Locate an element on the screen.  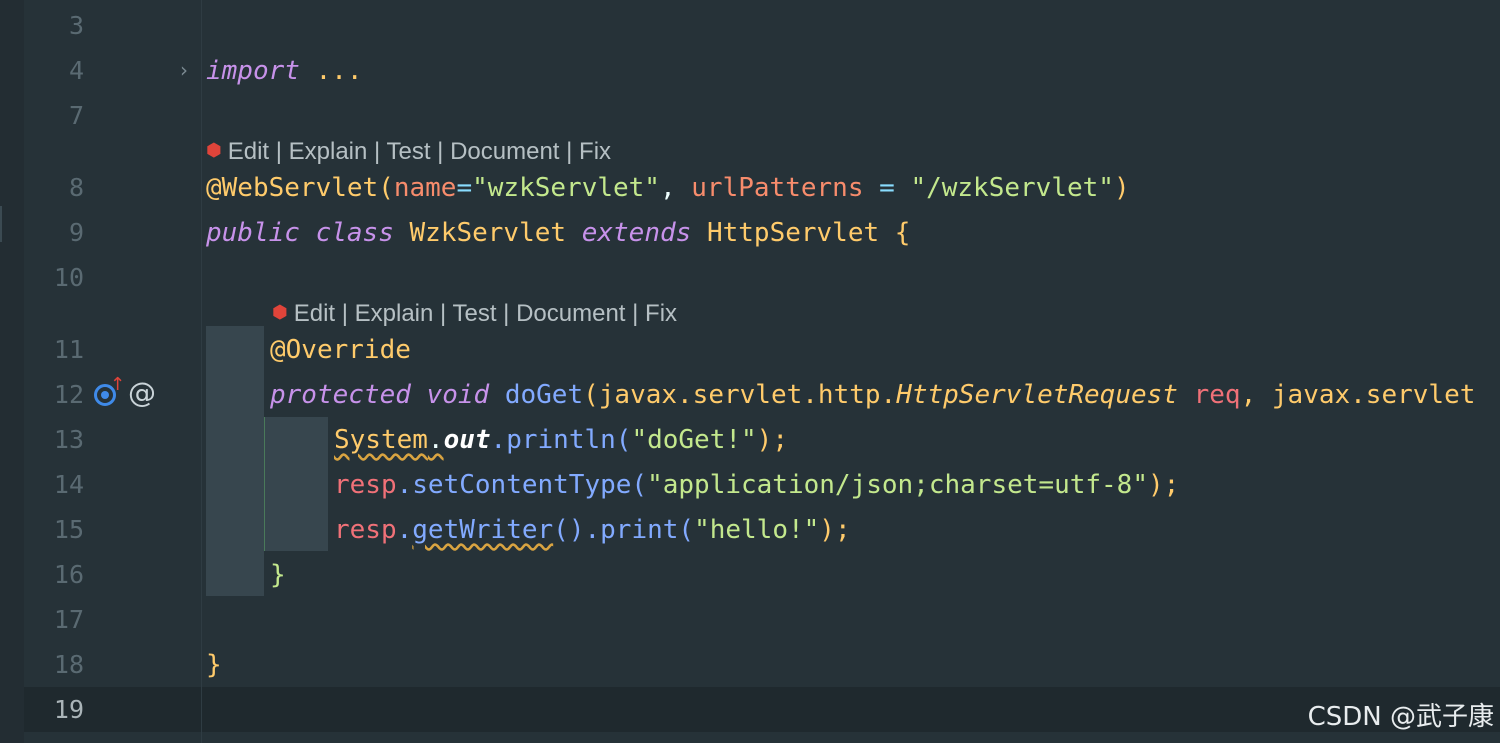
line-number: 3 is located at coordinates (76, 25).